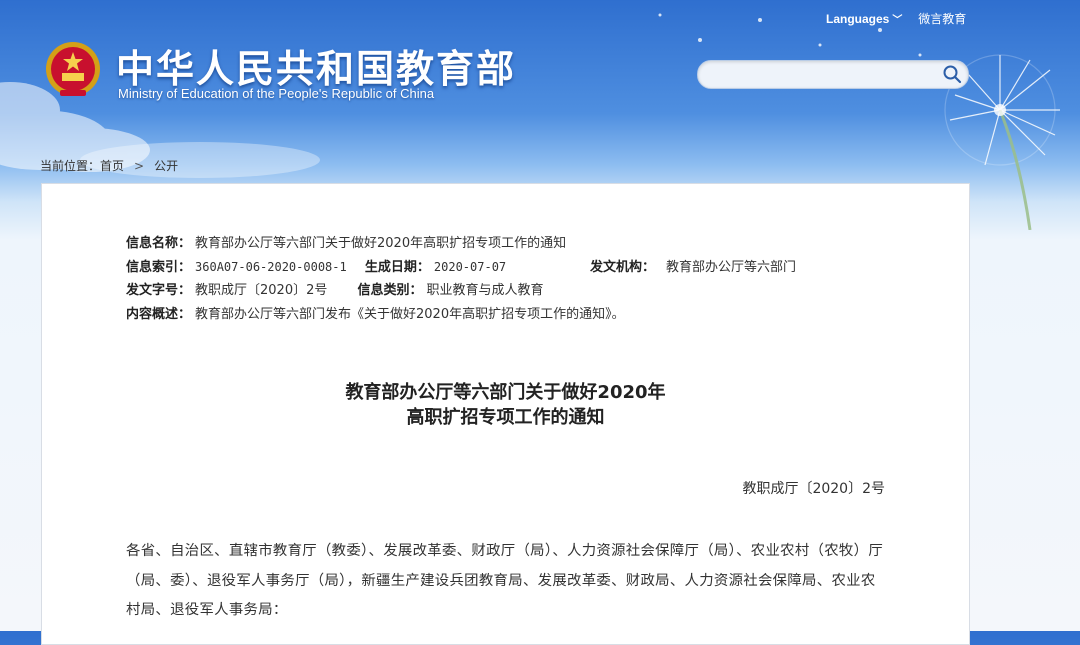 The image size is (1080, 645). I want to click on document-title: 教育部办公厅等六部门关于做好2020年 高职扩招专项工作的通知, so click(505, 405).